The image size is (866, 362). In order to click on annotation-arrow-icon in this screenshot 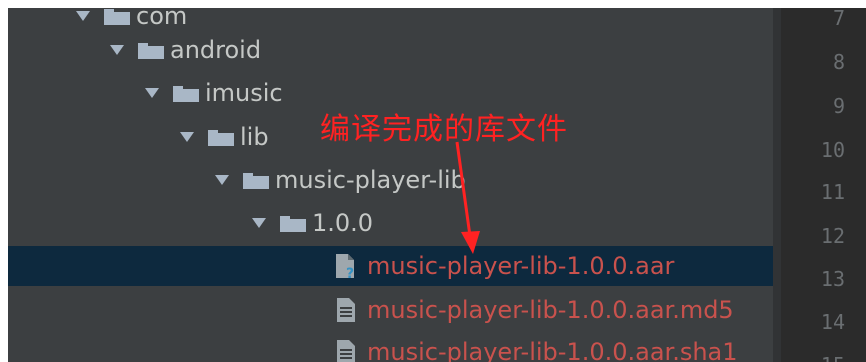, I will do `click(467, 197)`.